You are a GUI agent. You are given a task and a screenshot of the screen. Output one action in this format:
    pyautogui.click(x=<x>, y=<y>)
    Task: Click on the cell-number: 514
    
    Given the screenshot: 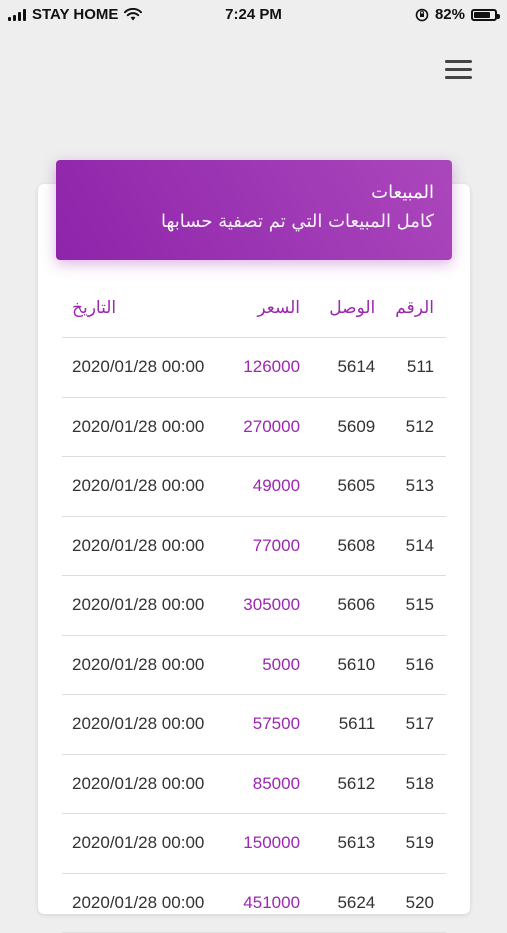 What is the action you would take?
    pyautogui.click(x=410, y=546)
    